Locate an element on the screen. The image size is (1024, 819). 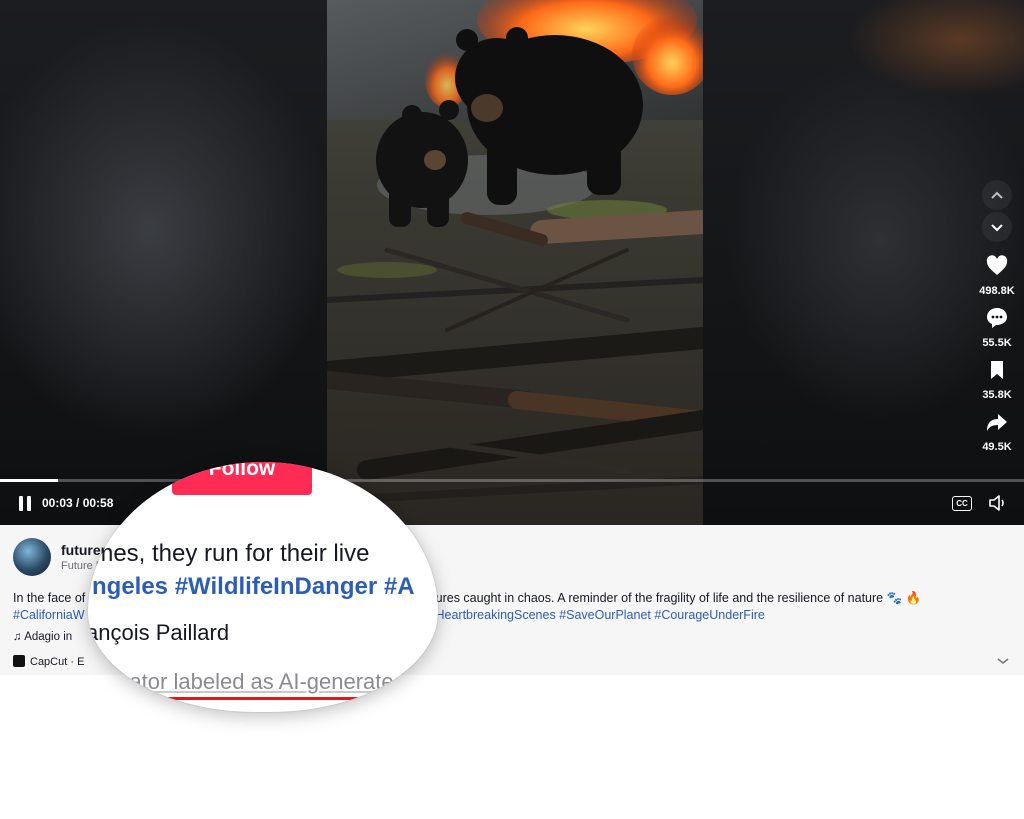
volume-icon is located at coordinates (996, 503).